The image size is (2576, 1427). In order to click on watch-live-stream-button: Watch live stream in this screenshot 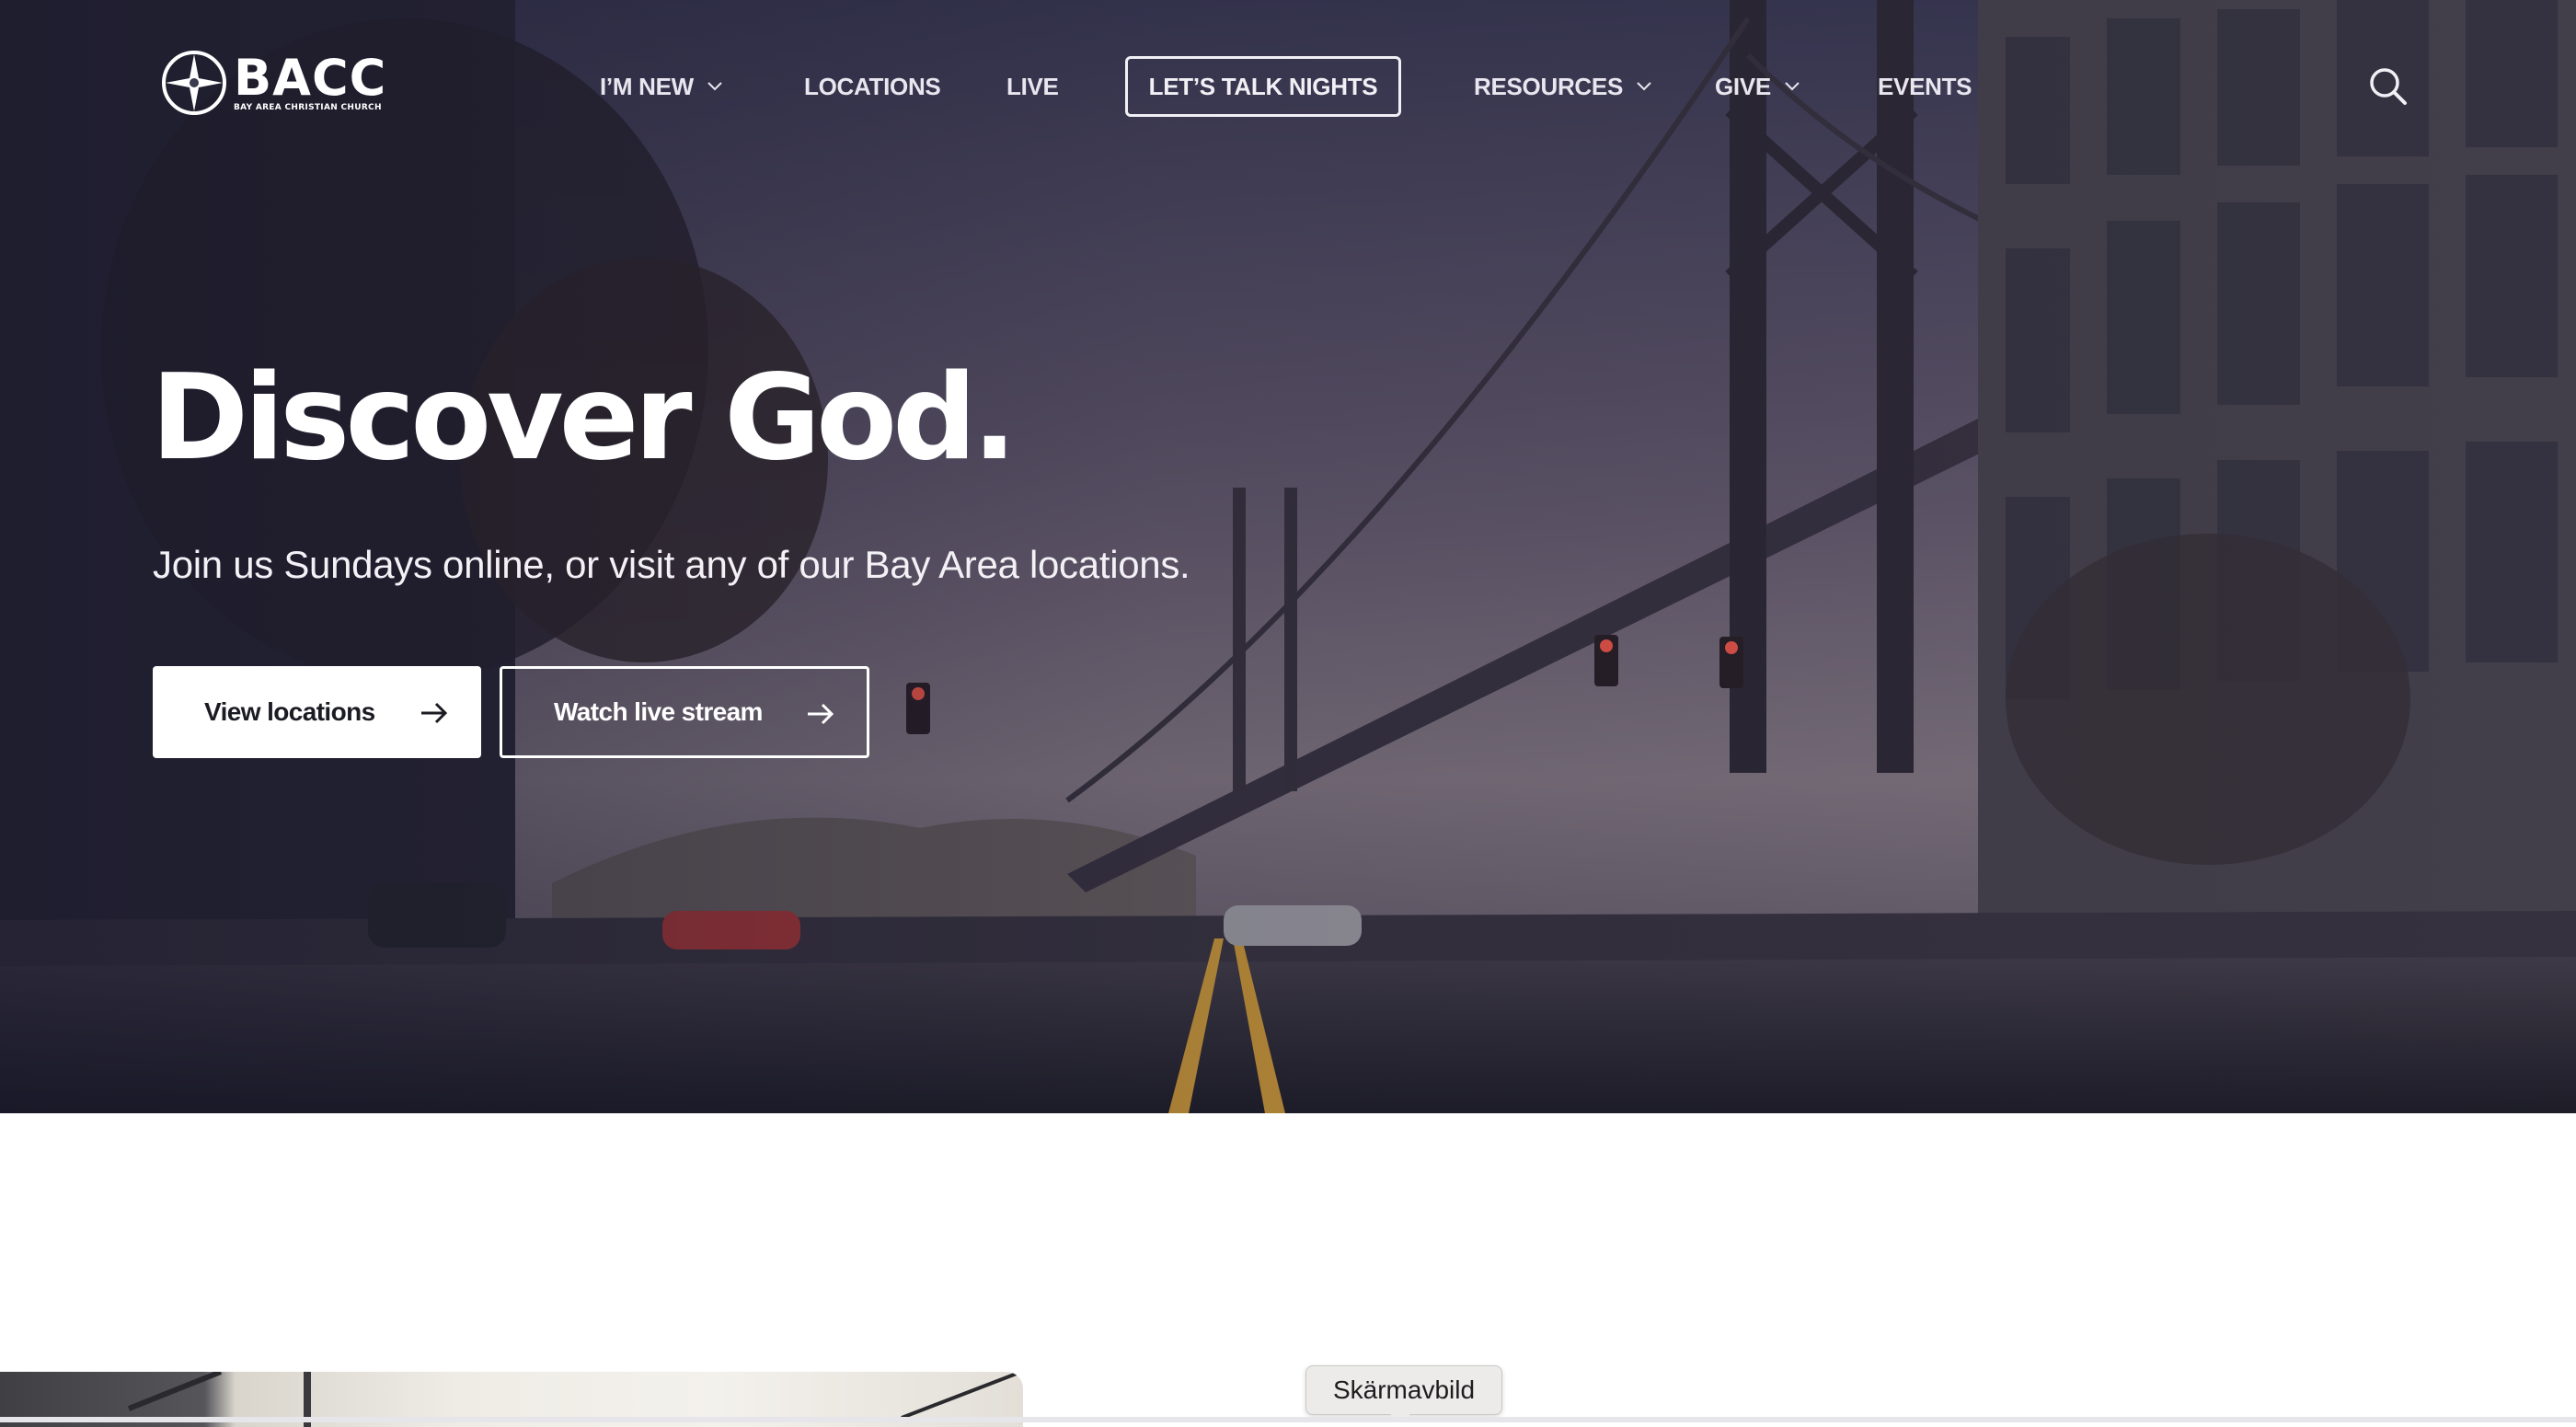, I will do `click(684, 712)`.